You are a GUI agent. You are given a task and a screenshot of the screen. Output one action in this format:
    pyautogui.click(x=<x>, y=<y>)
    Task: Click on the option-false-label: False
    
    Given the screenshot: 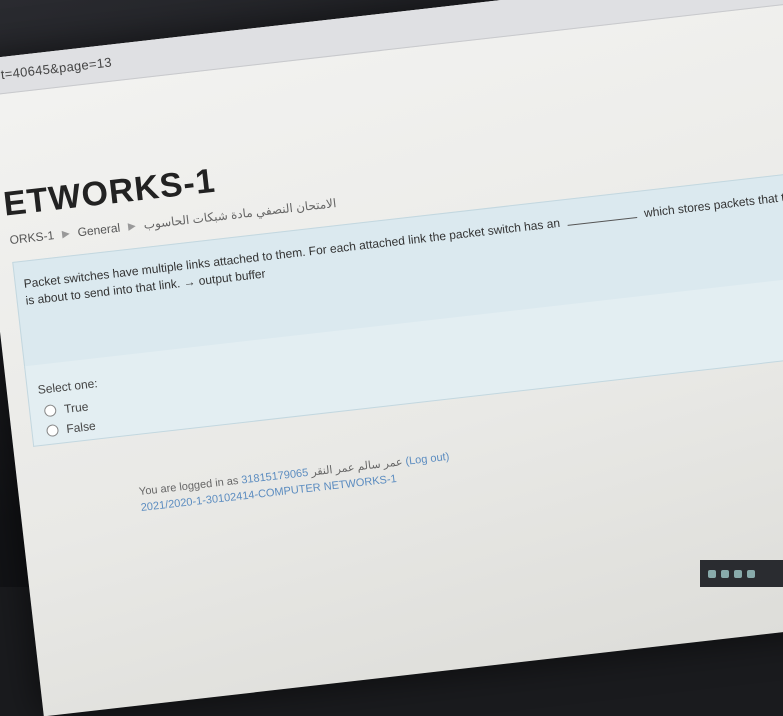 What is the action you would take?
    pyautogui.click(x=81, y=427)
    